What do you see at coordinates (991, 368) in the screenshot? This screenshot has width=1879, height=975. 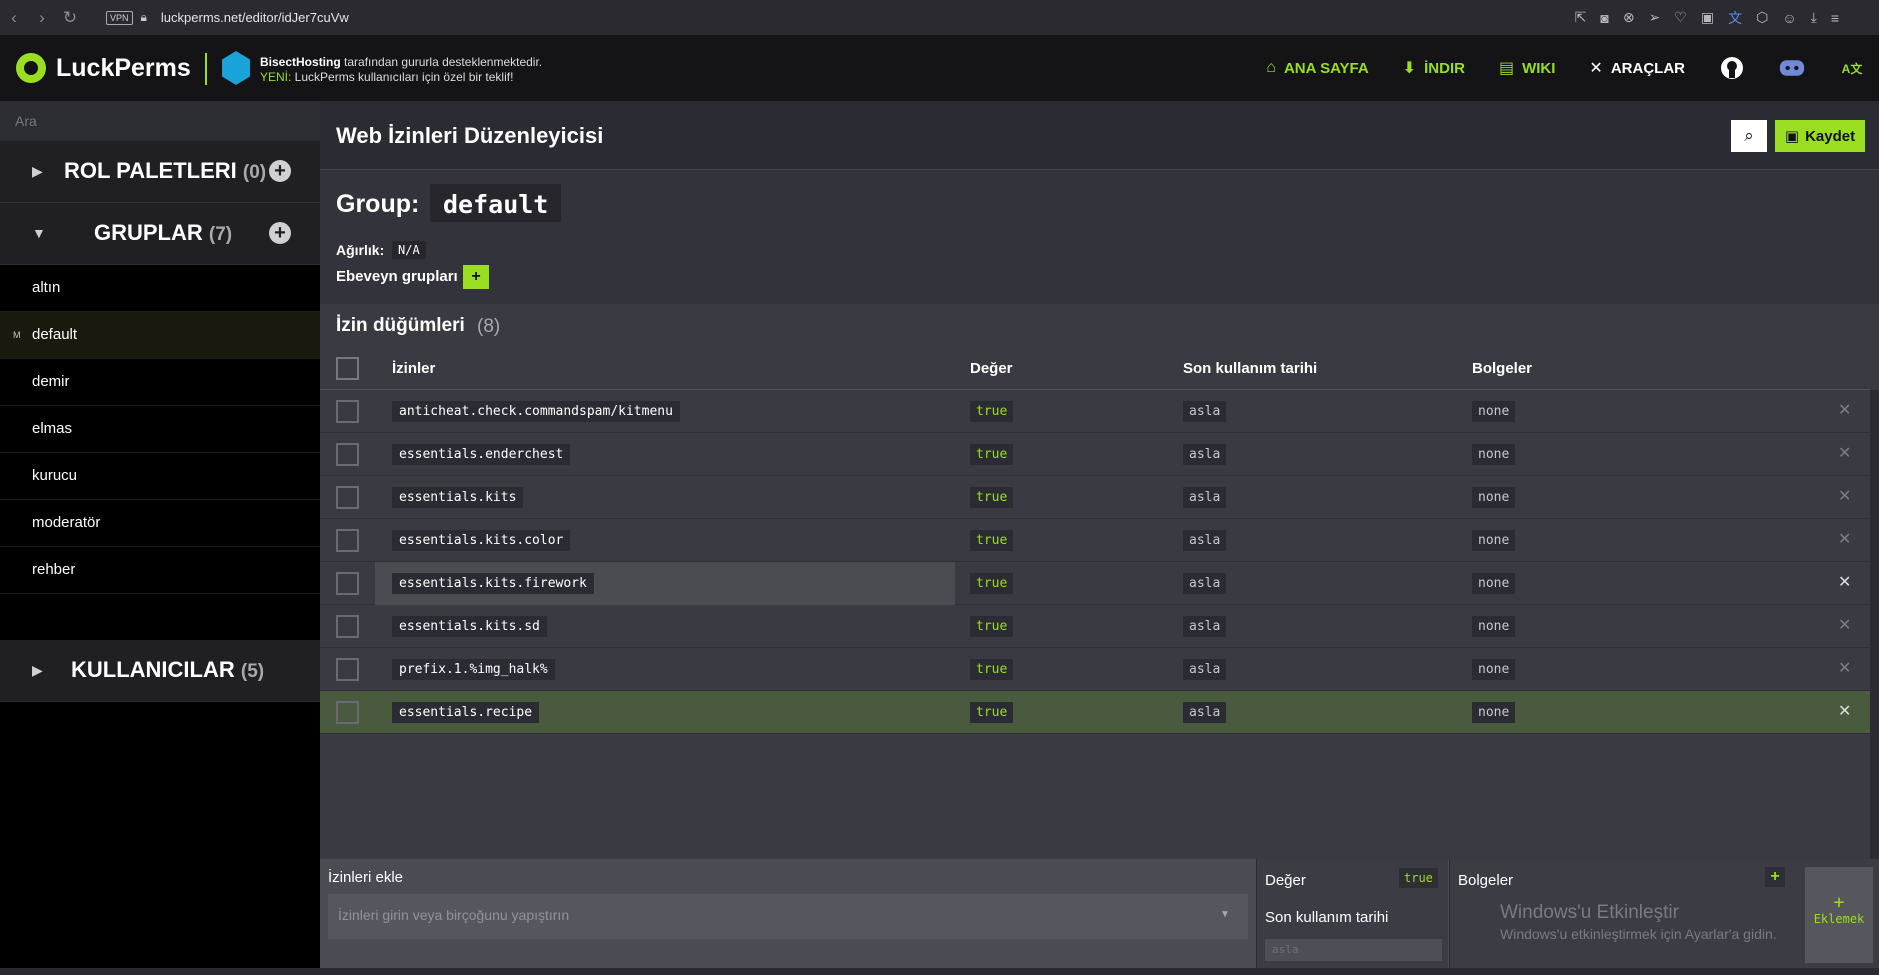 I see `column-header-value: Değer` at bounding box center [991, 368].